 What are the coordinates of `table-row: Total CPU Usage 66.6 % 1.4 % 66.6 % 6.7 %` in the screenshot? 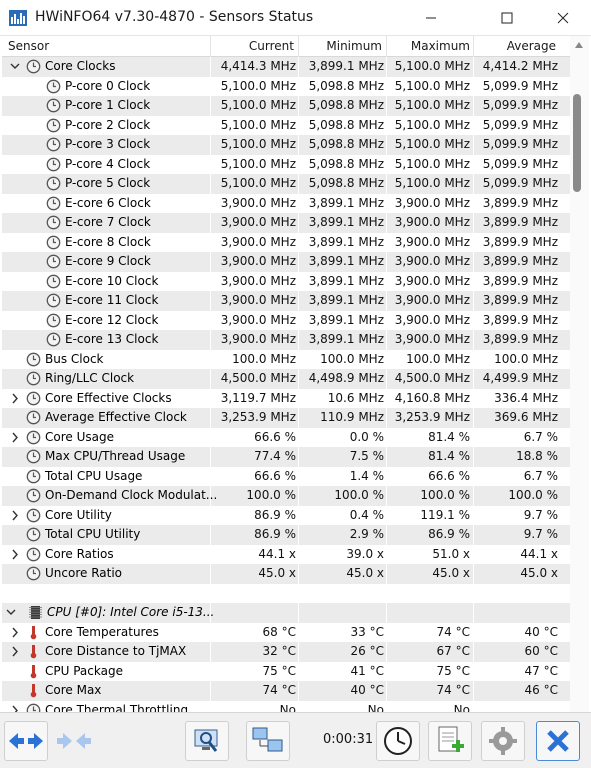 It's located at (286, 476).